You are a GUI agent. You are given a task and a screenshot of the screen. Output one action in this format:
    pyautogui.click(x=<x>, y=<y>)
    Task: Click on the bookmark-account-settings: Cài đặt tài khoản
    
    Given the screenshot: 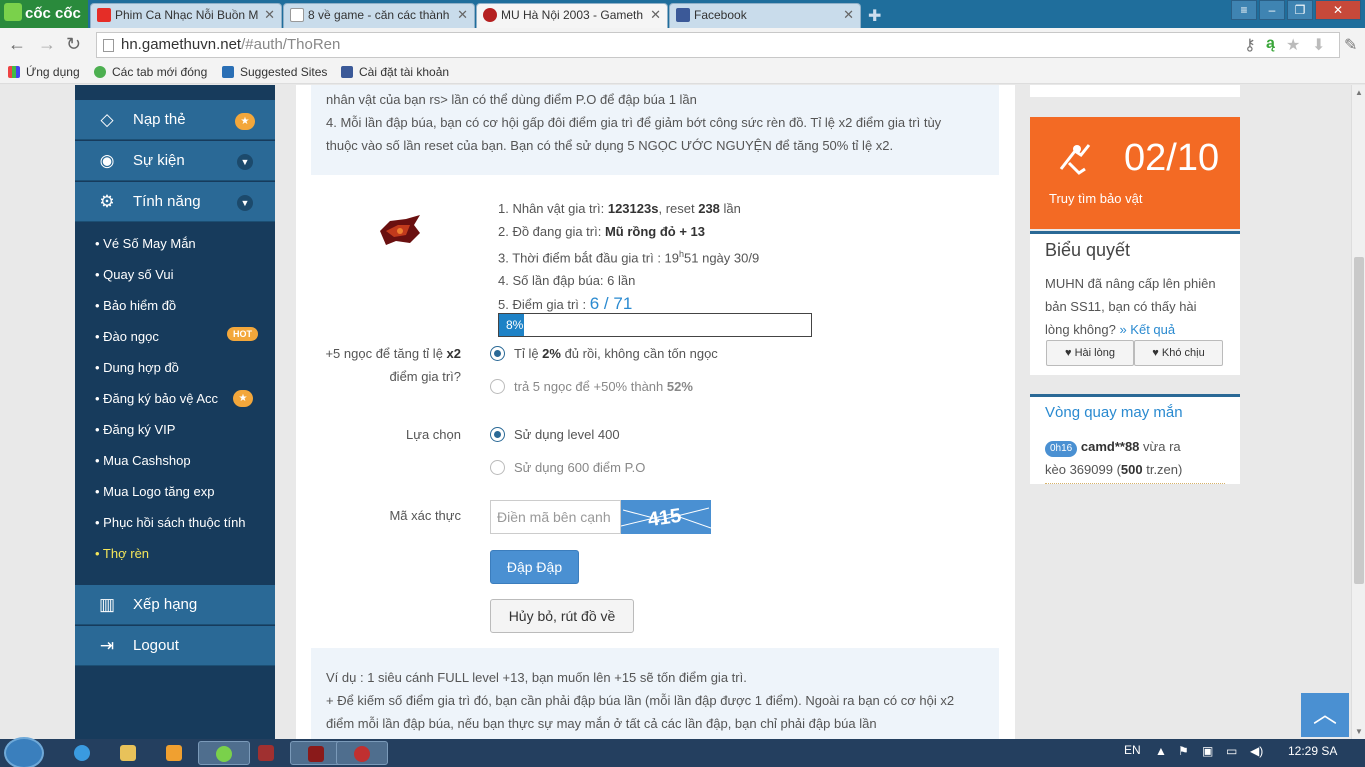 What is the action you would take?
    pyautogui.click(x=395, y=72)
    